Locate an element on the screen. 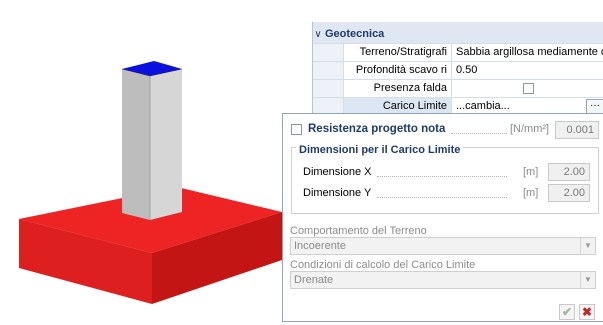  resistenza-checkbox is located at coordinates (296, 129).